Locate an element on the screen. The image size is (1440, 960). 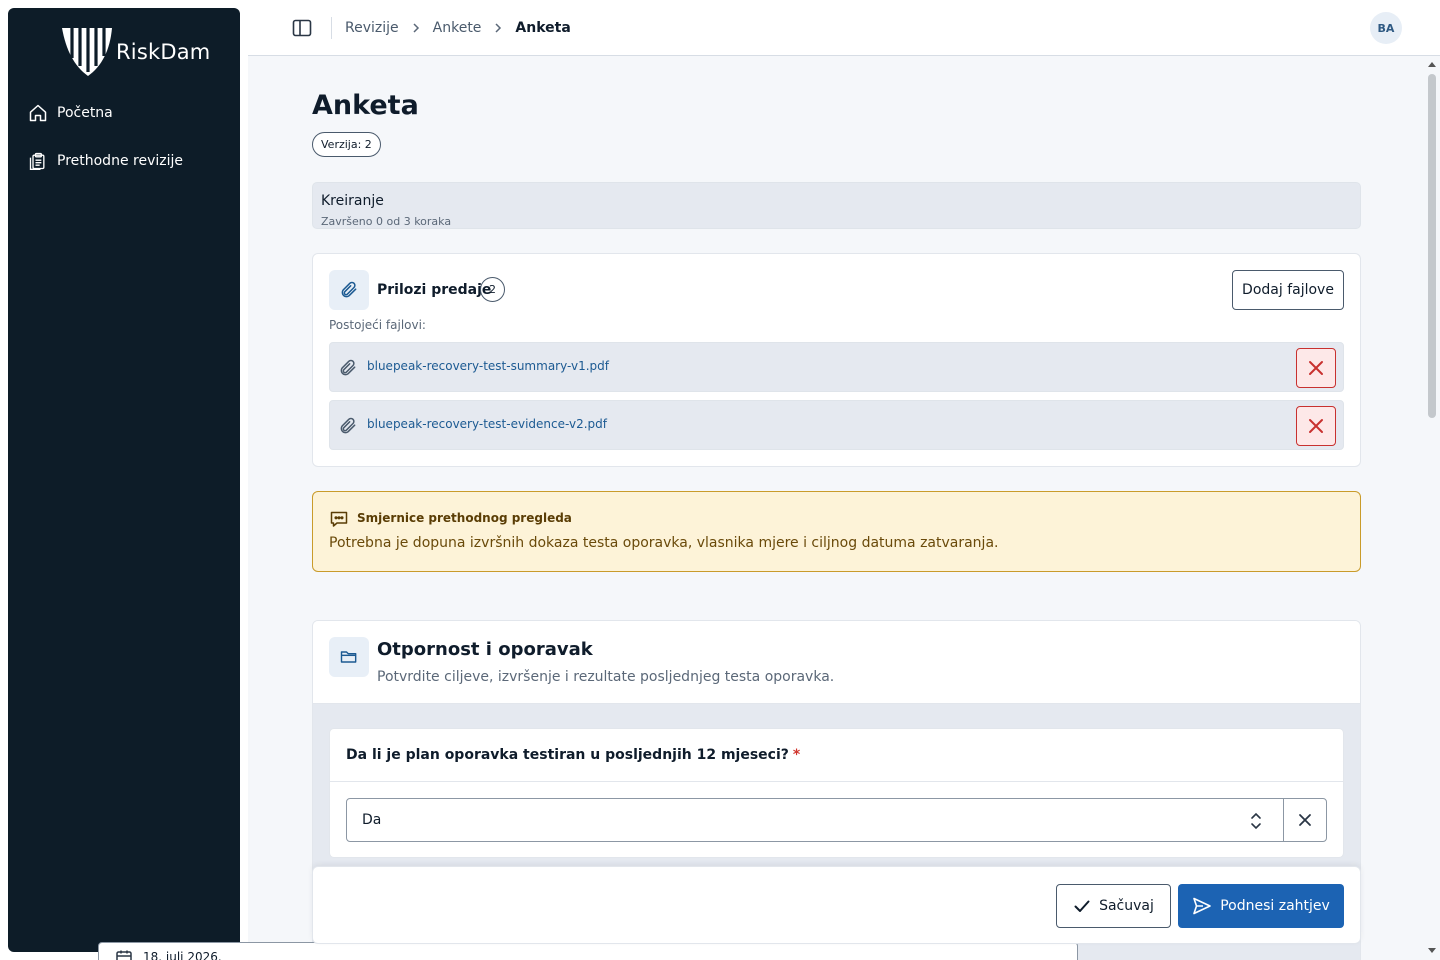
attachments-title: Prilozi predaje is located at coordinates (434, 290).